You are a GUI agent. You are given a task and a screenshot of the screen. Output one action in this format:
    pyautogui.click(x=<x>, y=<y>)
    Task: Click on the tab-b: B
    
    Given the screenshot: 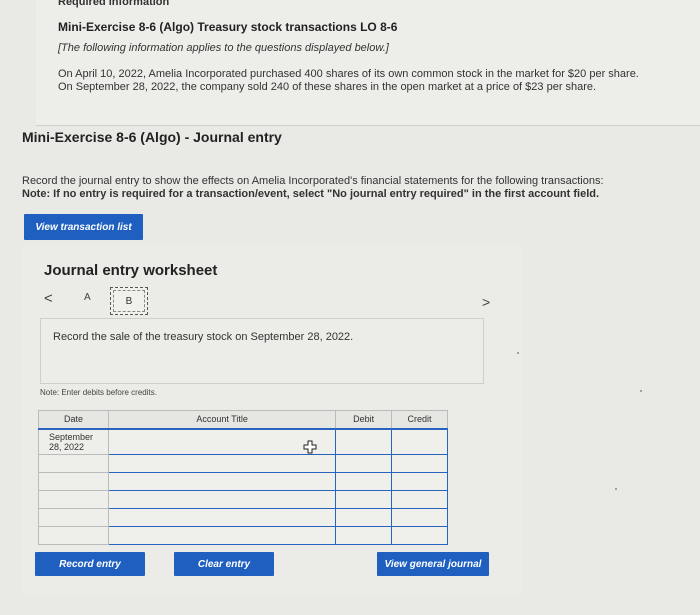 What is the action you would take?
    pyautogui.click(x=129, y=301)
    